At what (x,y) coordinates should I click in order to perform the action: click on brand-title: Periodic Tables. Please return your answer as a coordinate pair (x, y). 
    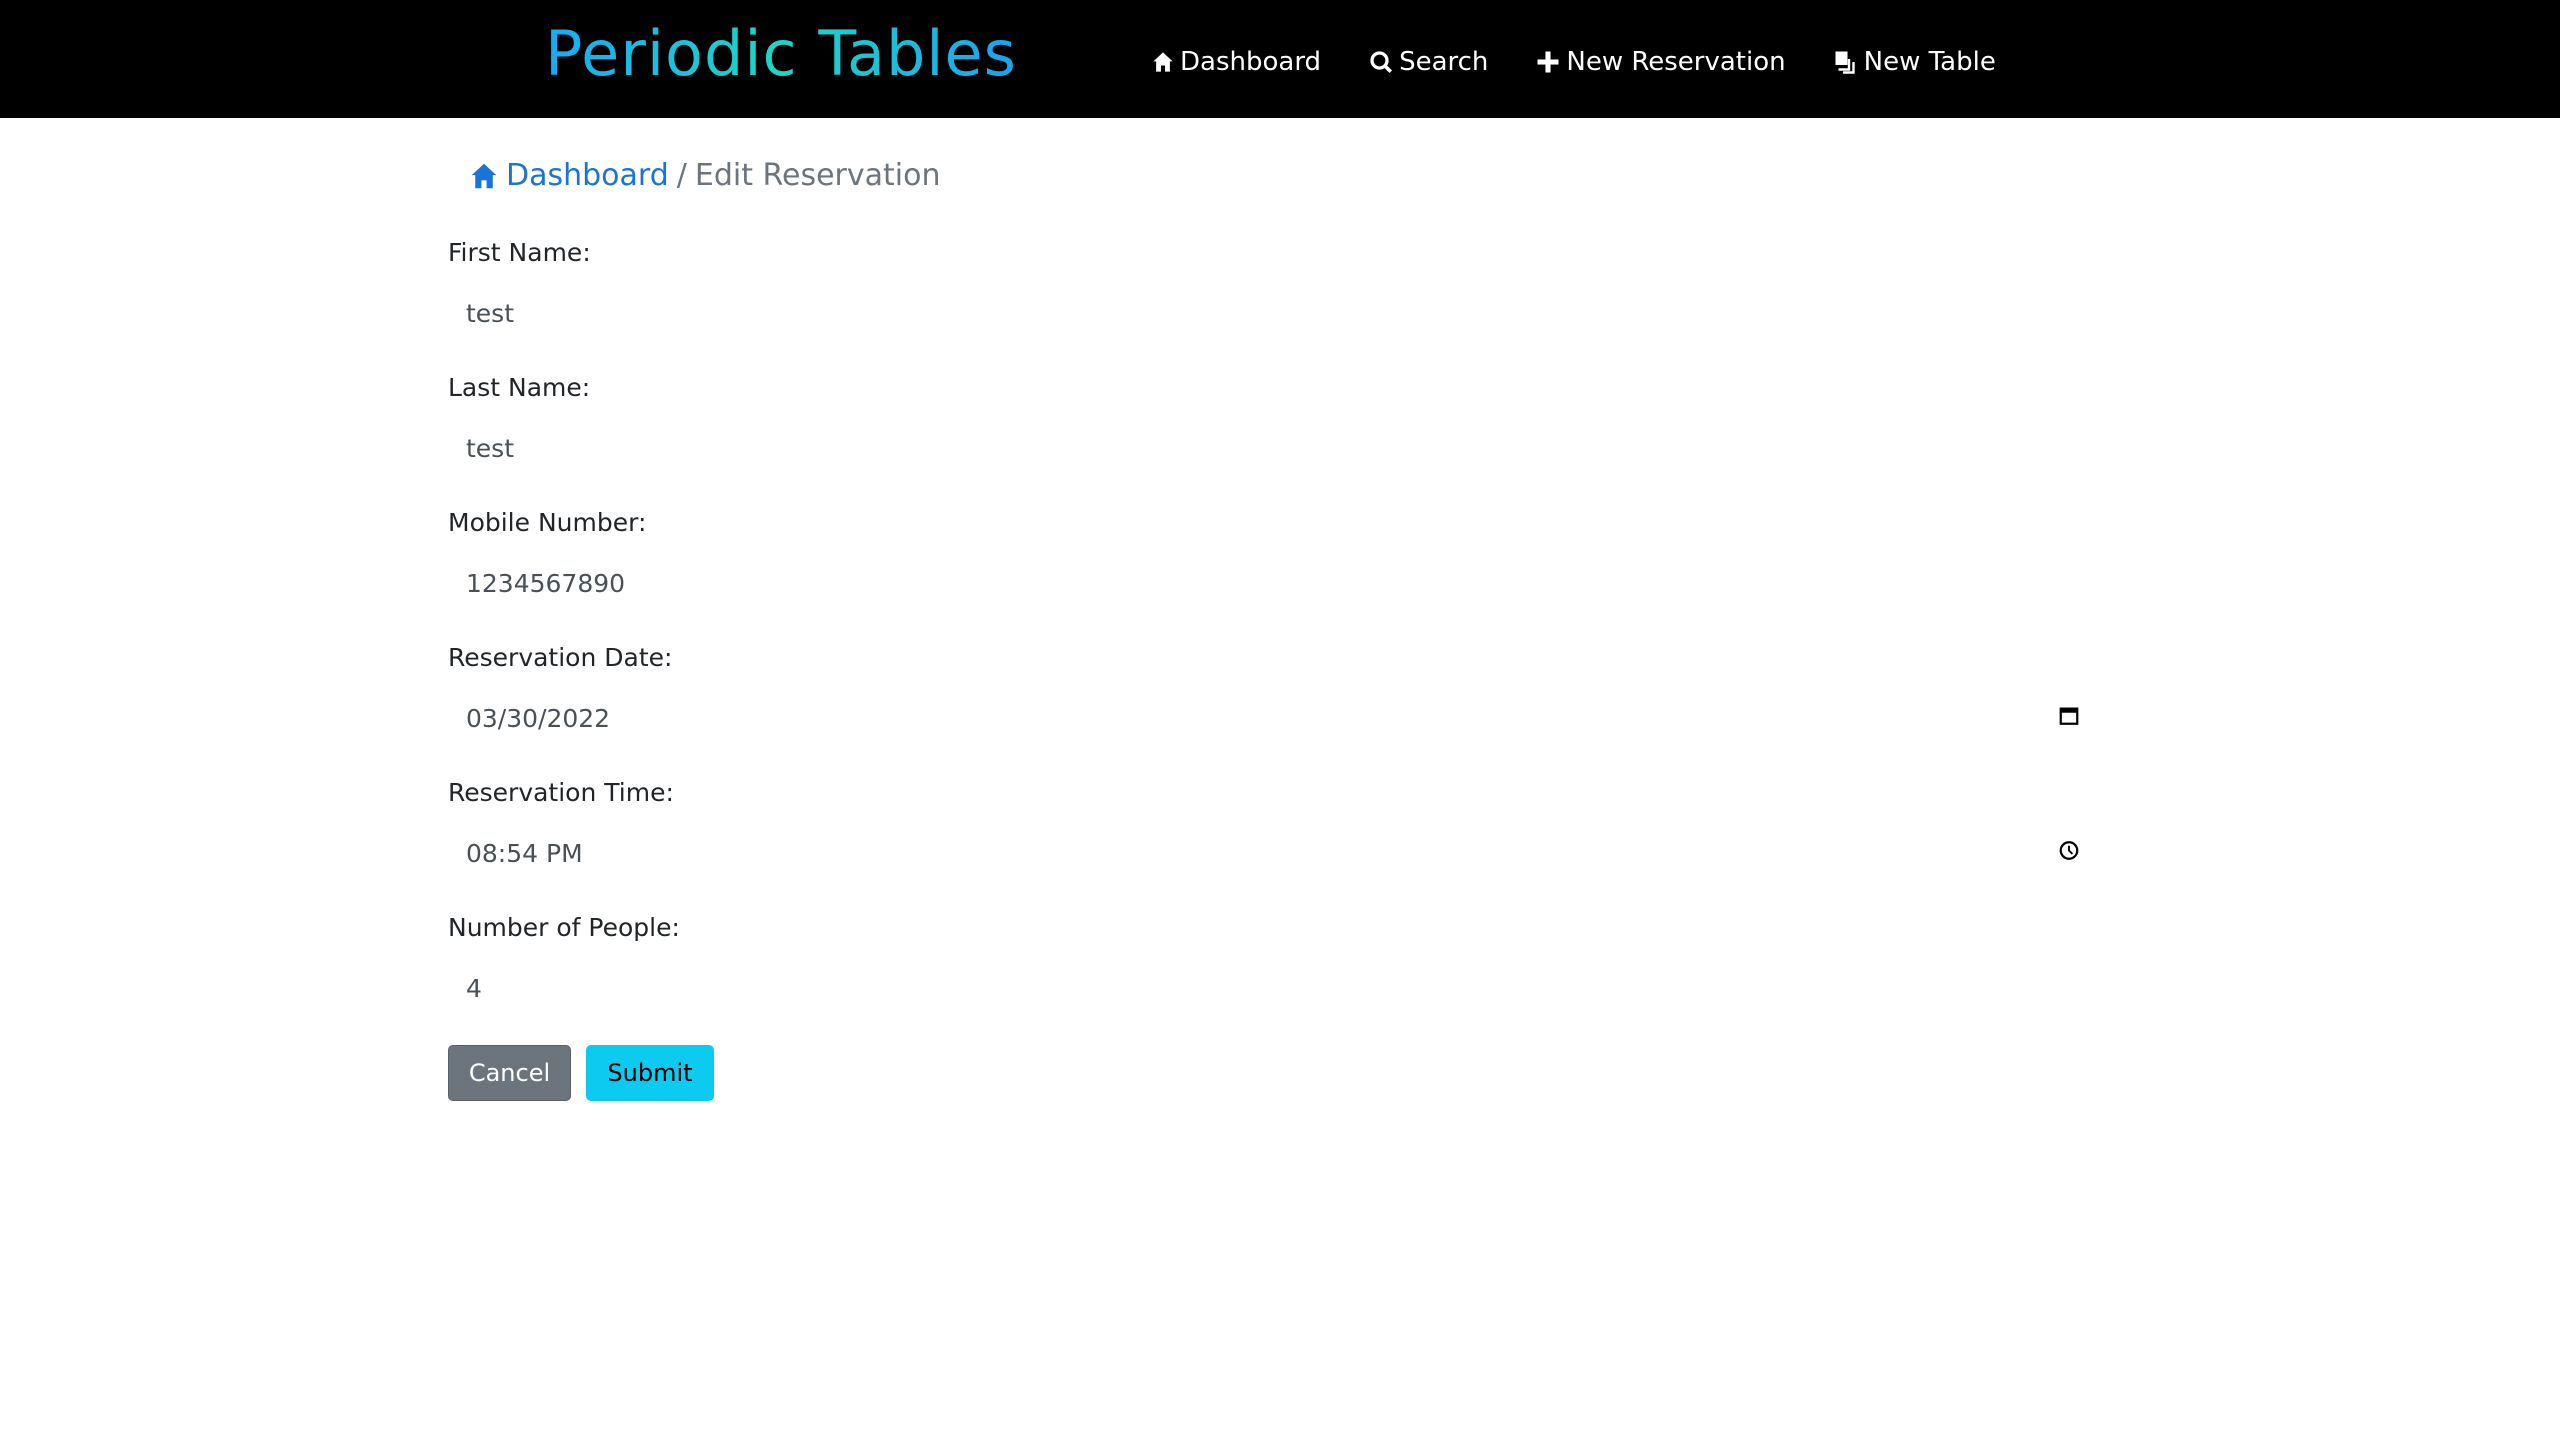
    Looking at the image, I should click on (781, 54).